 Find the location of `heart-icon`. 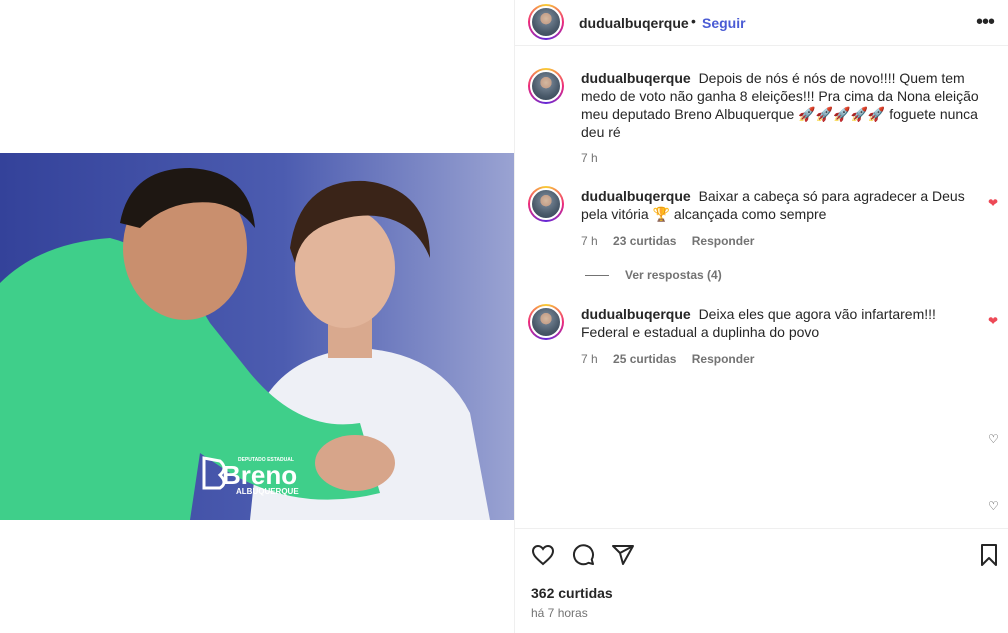

heart-icon is located at coordinates (543, 557).